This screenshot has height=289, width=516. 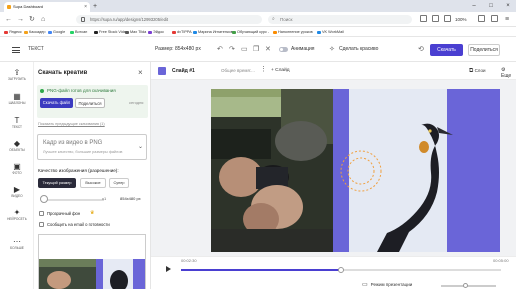 What do you see at coordinates (20, 19) in the screenshot?
I see `forward-icon: →` at bounding box center [20, 19].